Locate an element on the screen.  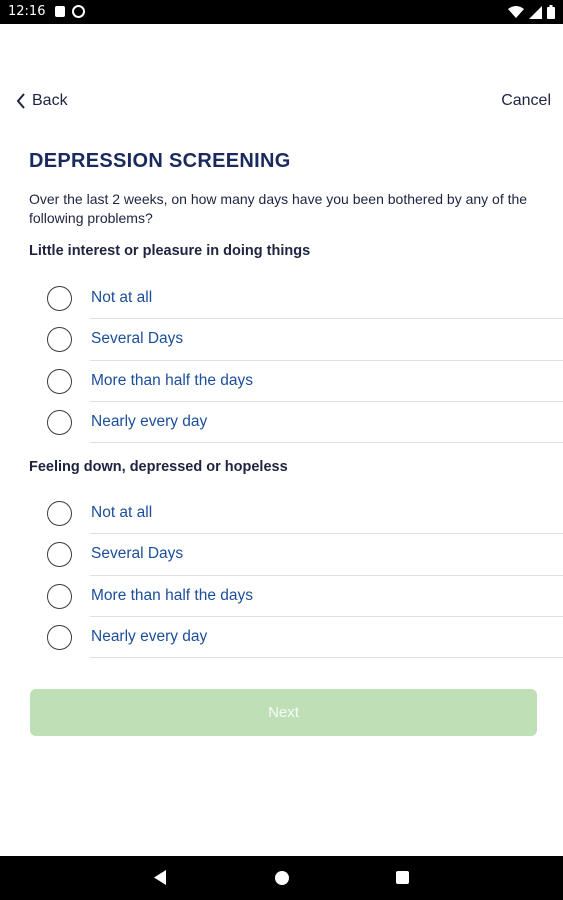
status-time: 12:16 is located at coordinates (27, 11).